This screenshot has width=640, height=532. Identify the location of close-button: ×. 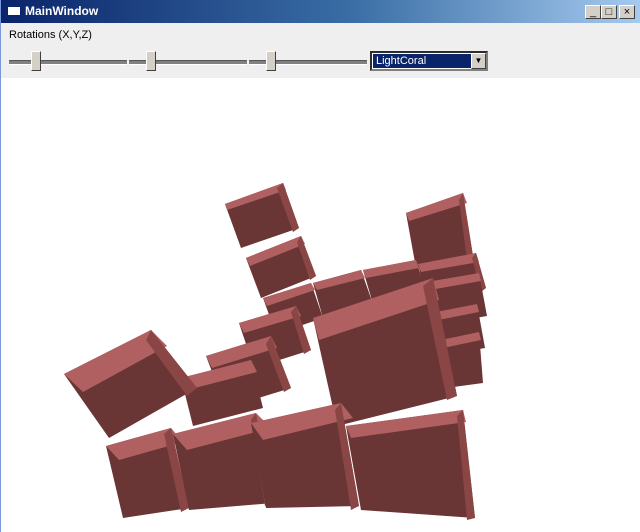
(627, 12).